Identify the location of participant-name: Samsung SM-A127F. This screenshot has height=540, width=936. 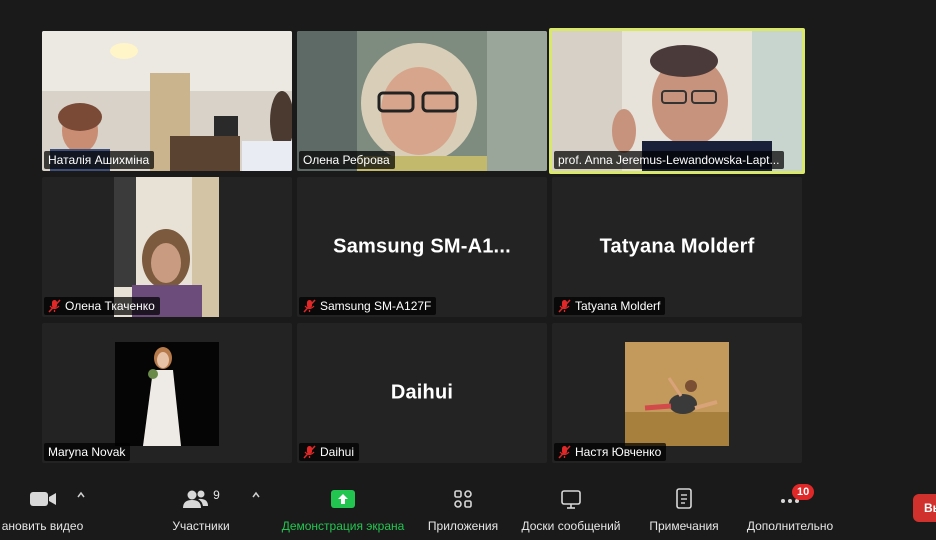
(376, 306).